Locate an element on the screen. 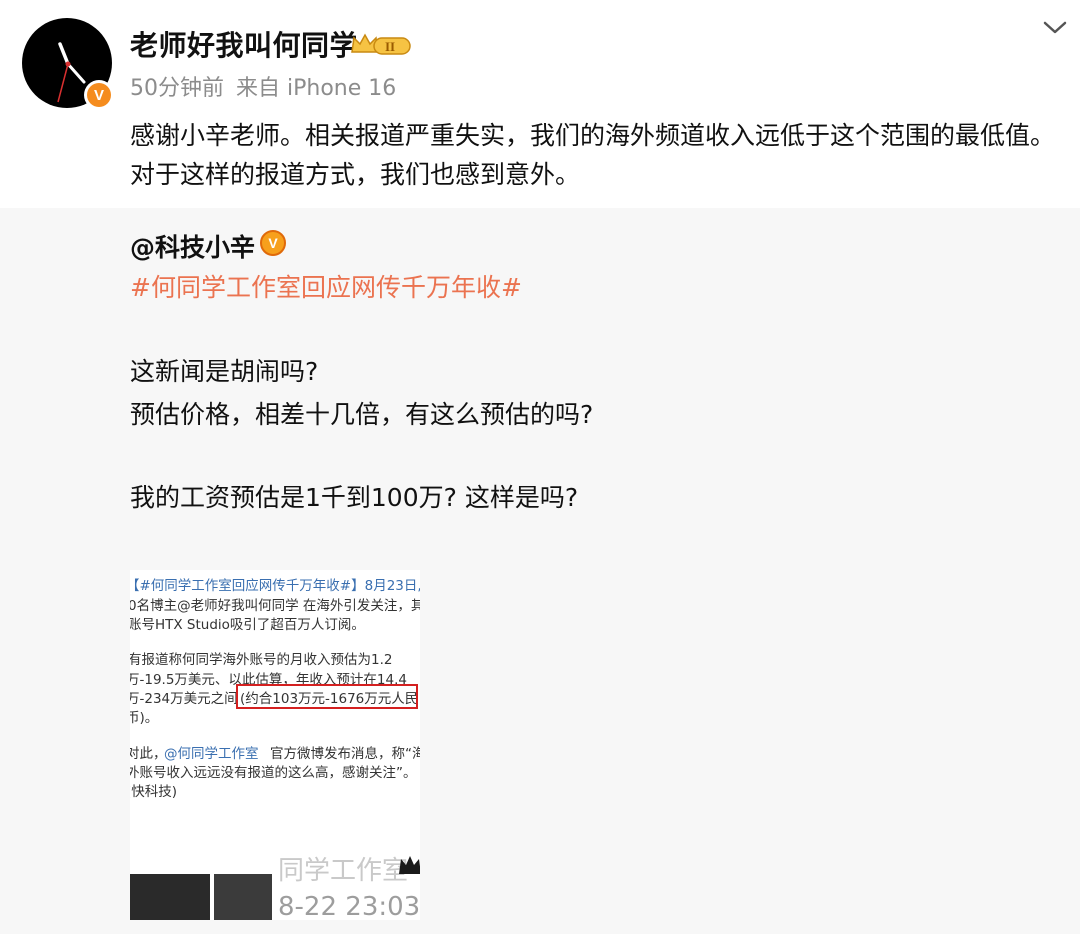  svg-text: II is located at coordinates (390, 46).